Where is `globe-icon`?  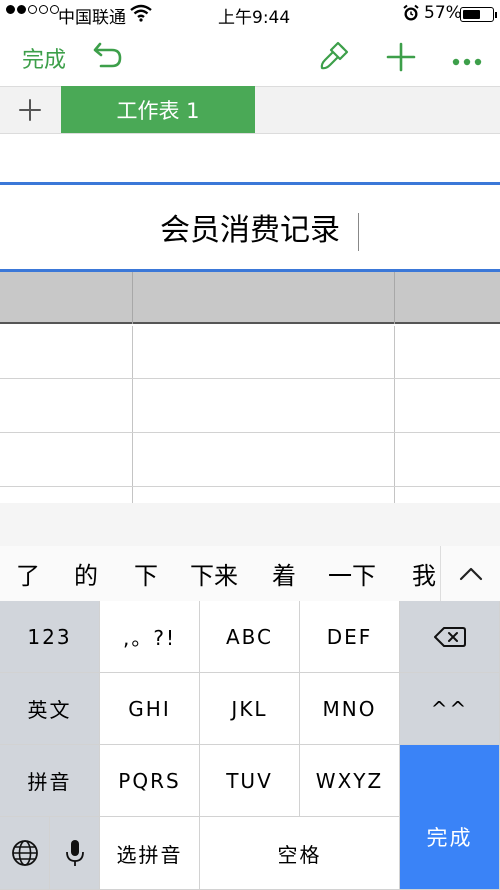 globe-icon is located at coordinates (24, 853).